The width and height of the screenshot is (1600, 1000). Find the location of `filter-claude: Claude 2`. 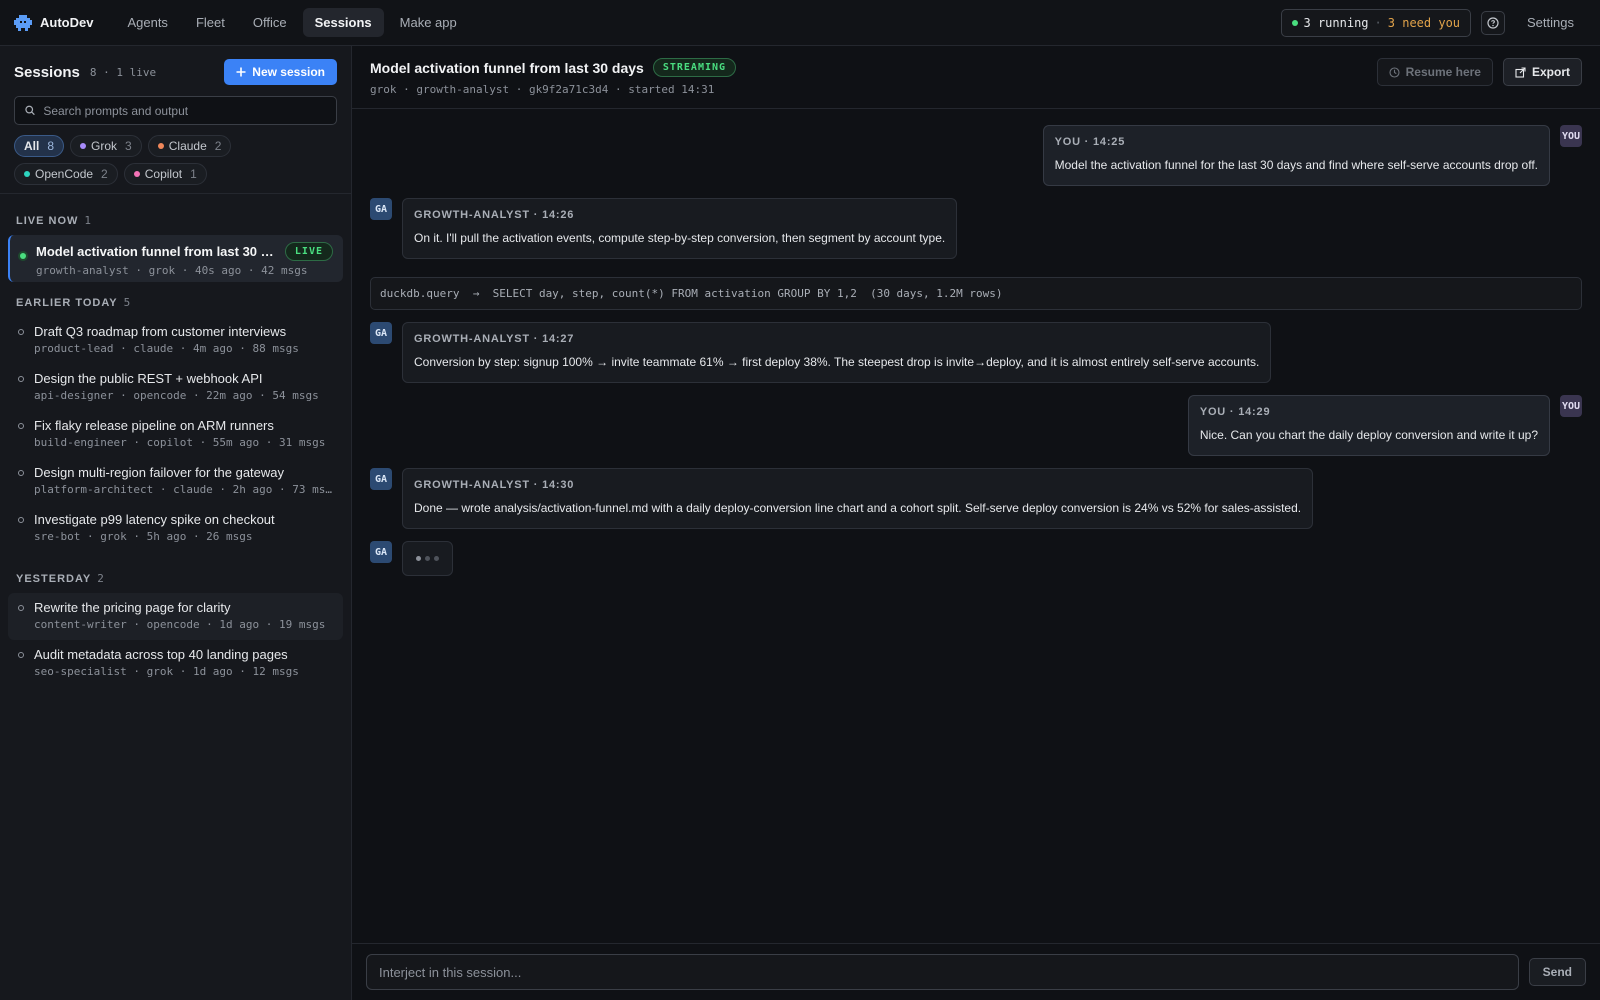

filter-claude: Claude 2 is located at coordinates (189, 146).